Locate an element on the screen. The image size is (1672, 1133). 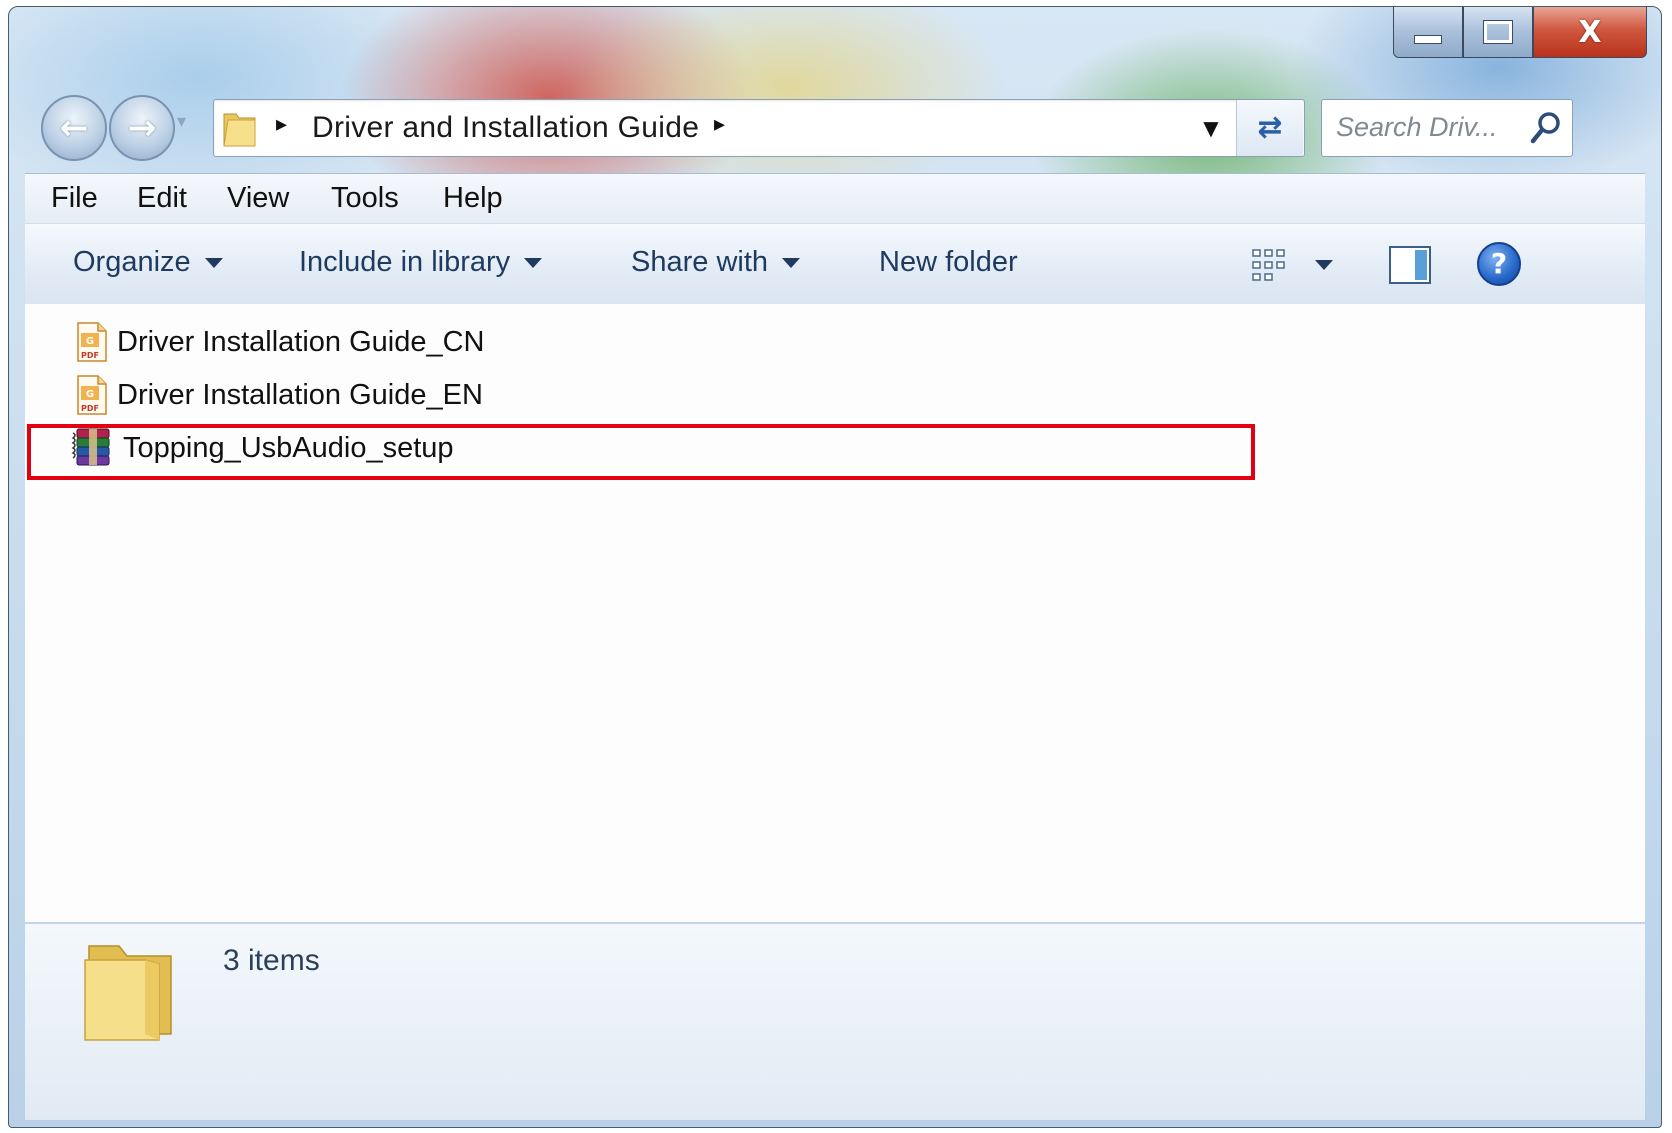
refresh-button: ⇄ is located at coordinates (1269, 128).